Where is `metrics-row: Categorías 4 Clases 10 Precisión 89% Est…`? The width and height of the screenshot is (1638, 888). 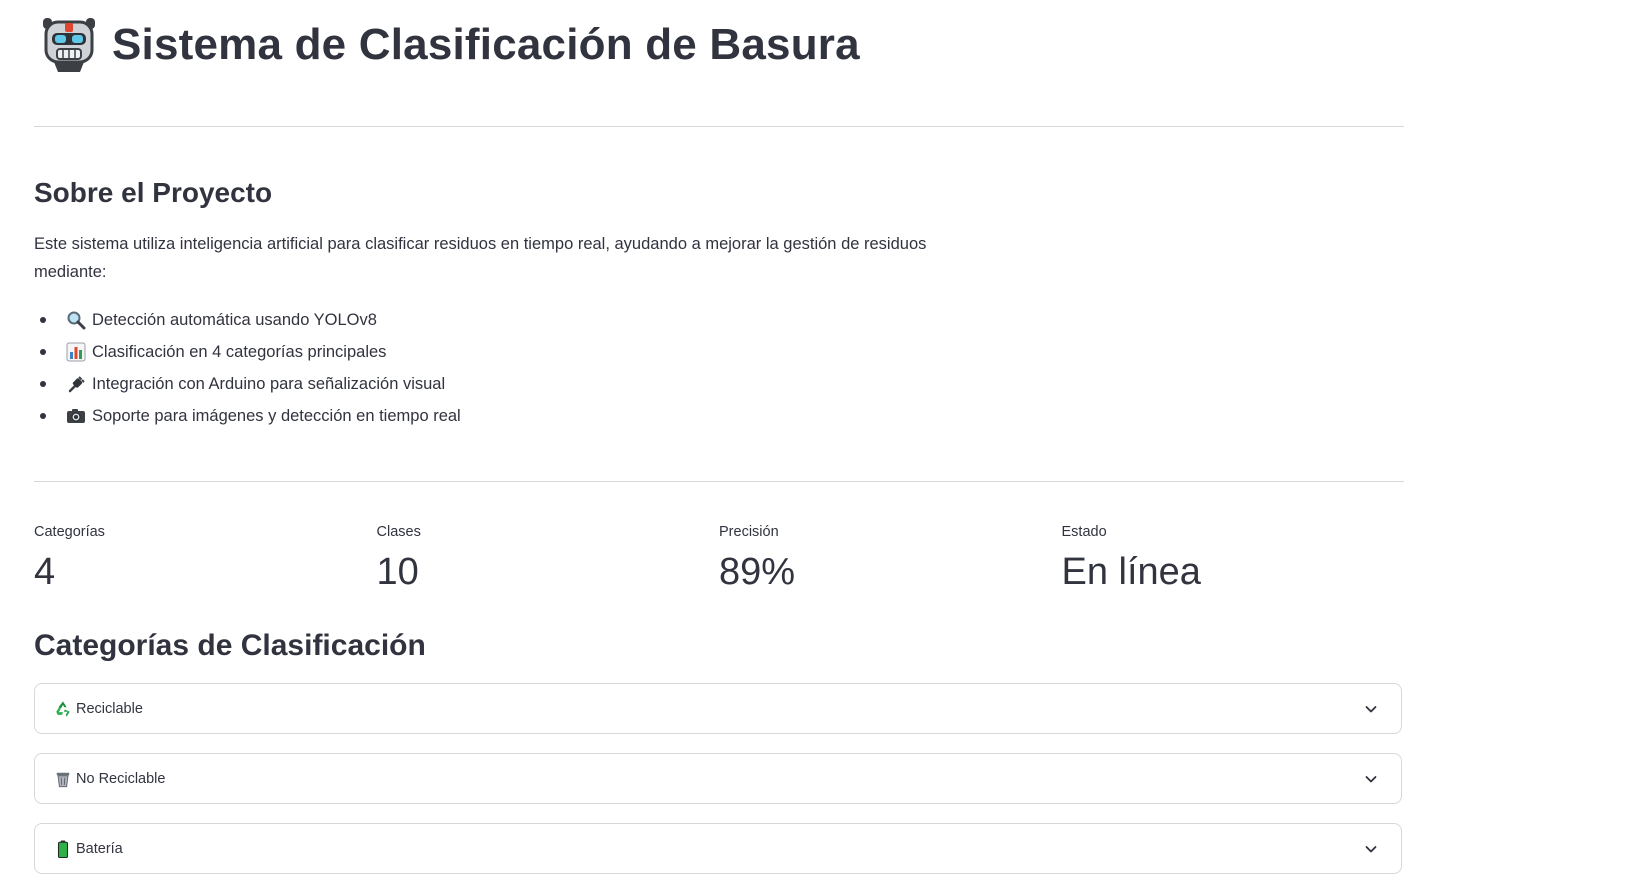 metrics-row: Categorías 4 Clases 10 Precisión 89% Est… is located at coordinates (719, 559).